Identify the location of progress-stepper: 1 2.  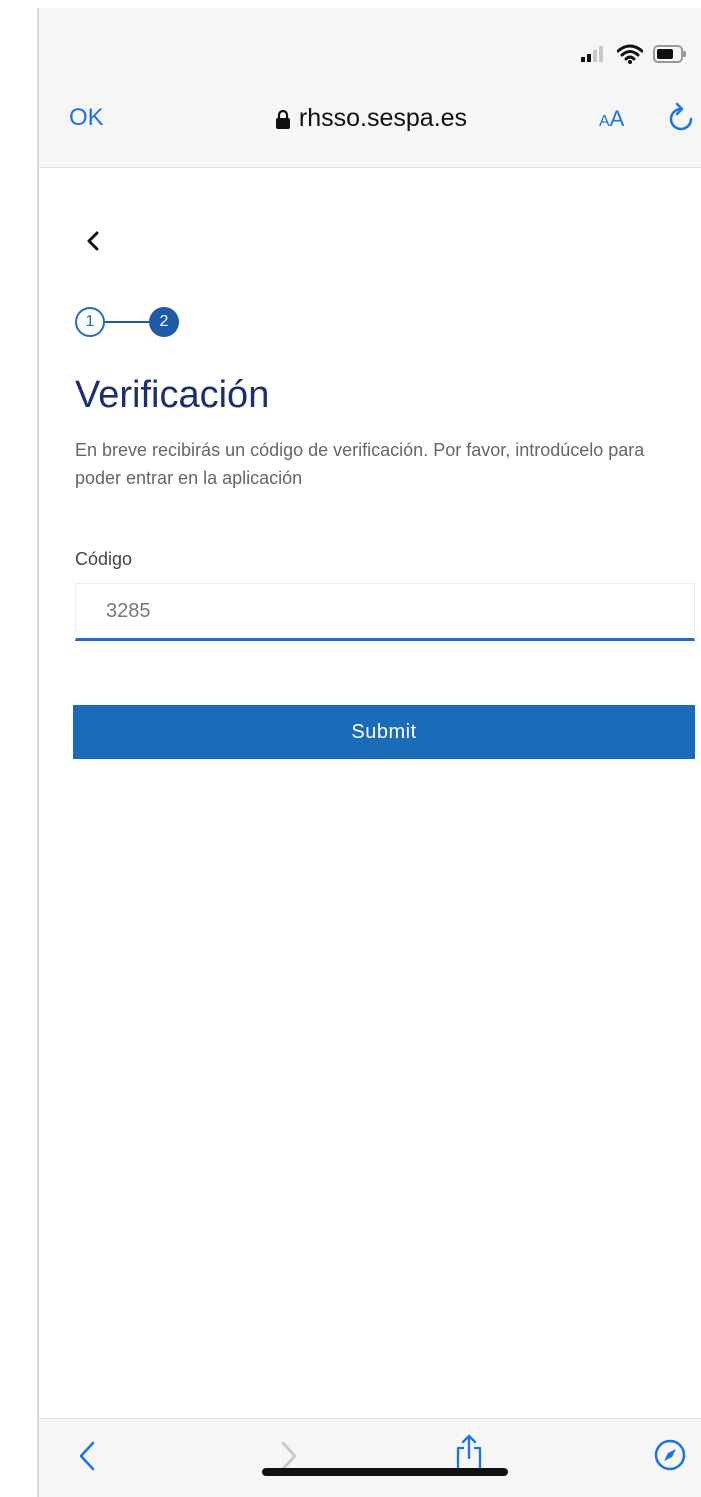
(127, 322).